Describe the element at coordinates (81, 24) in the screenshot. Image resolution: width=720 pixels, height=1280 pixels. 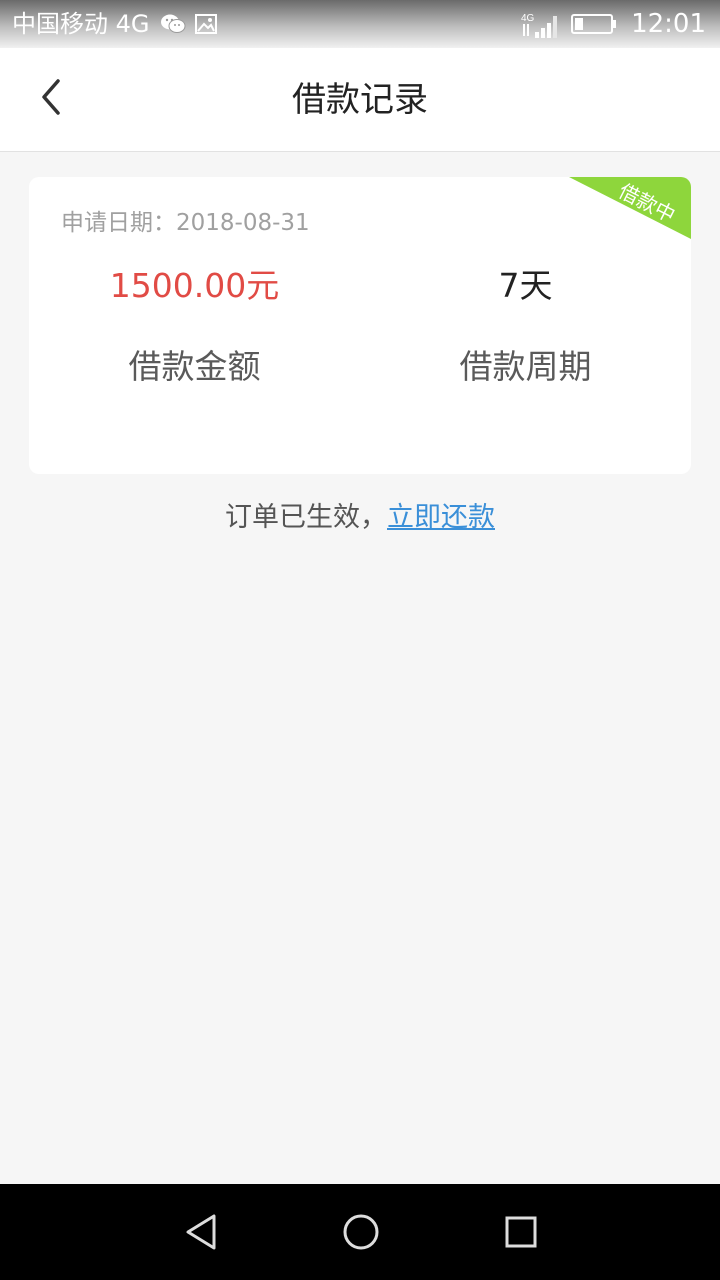
I see `carrier-label: 中国移动 4G` at that location.